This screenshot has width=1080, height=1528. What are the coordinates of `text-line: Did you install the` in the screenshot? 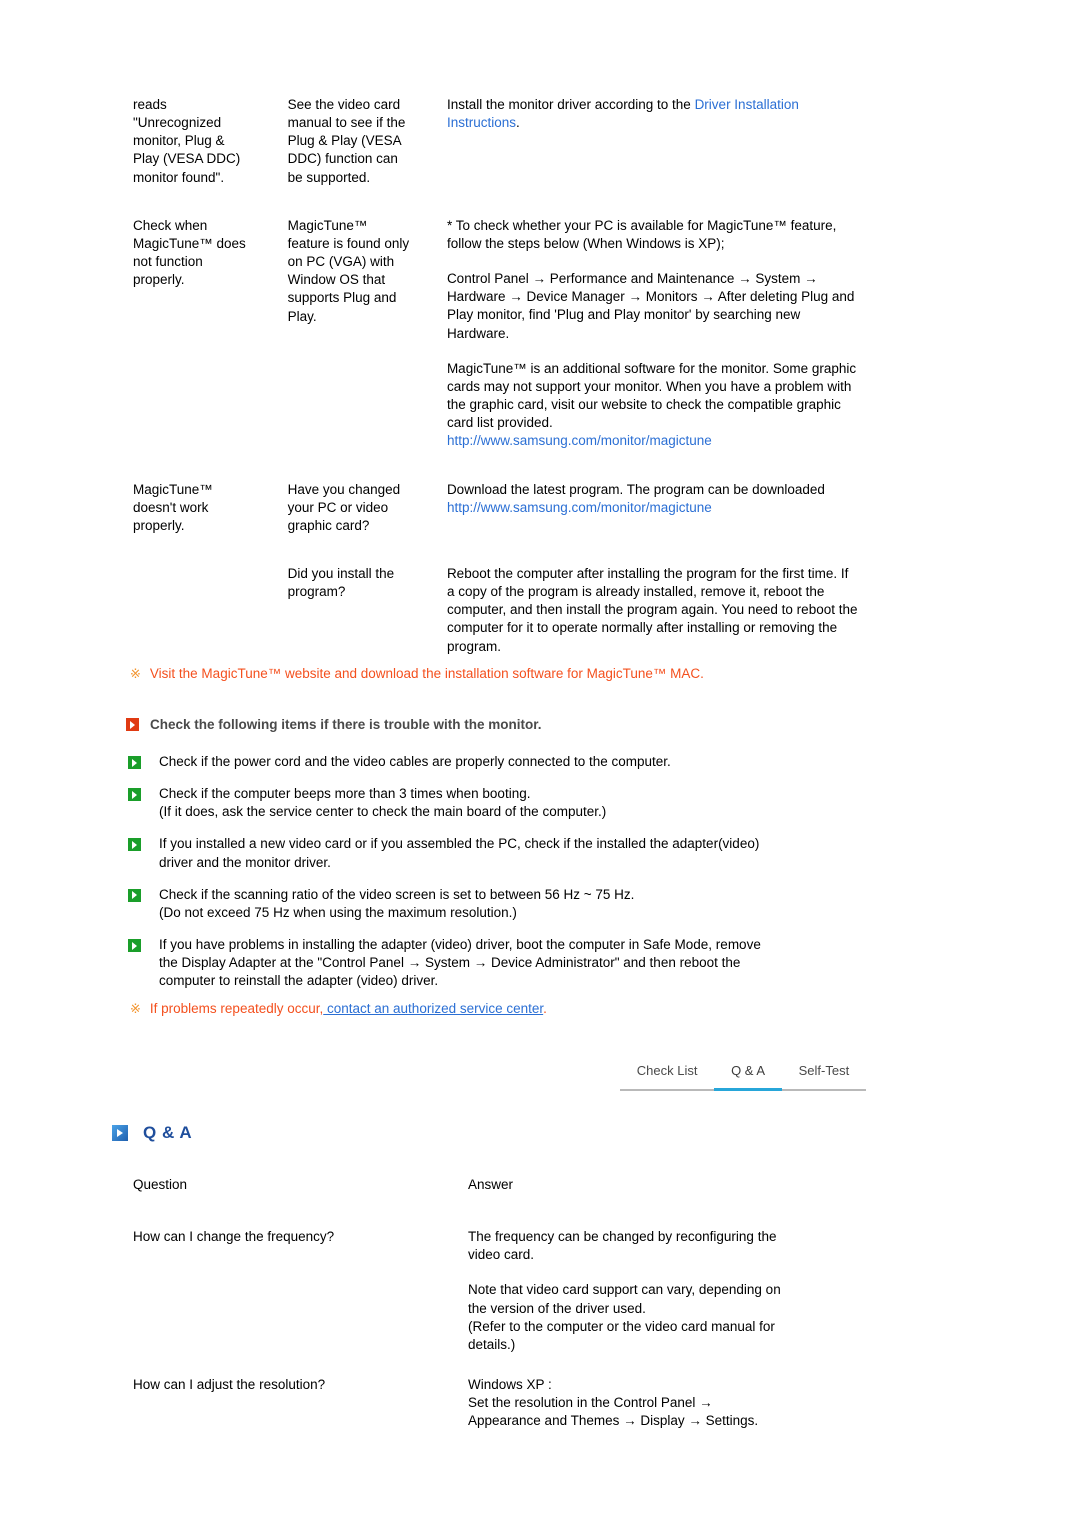 It's located at (341, 573).